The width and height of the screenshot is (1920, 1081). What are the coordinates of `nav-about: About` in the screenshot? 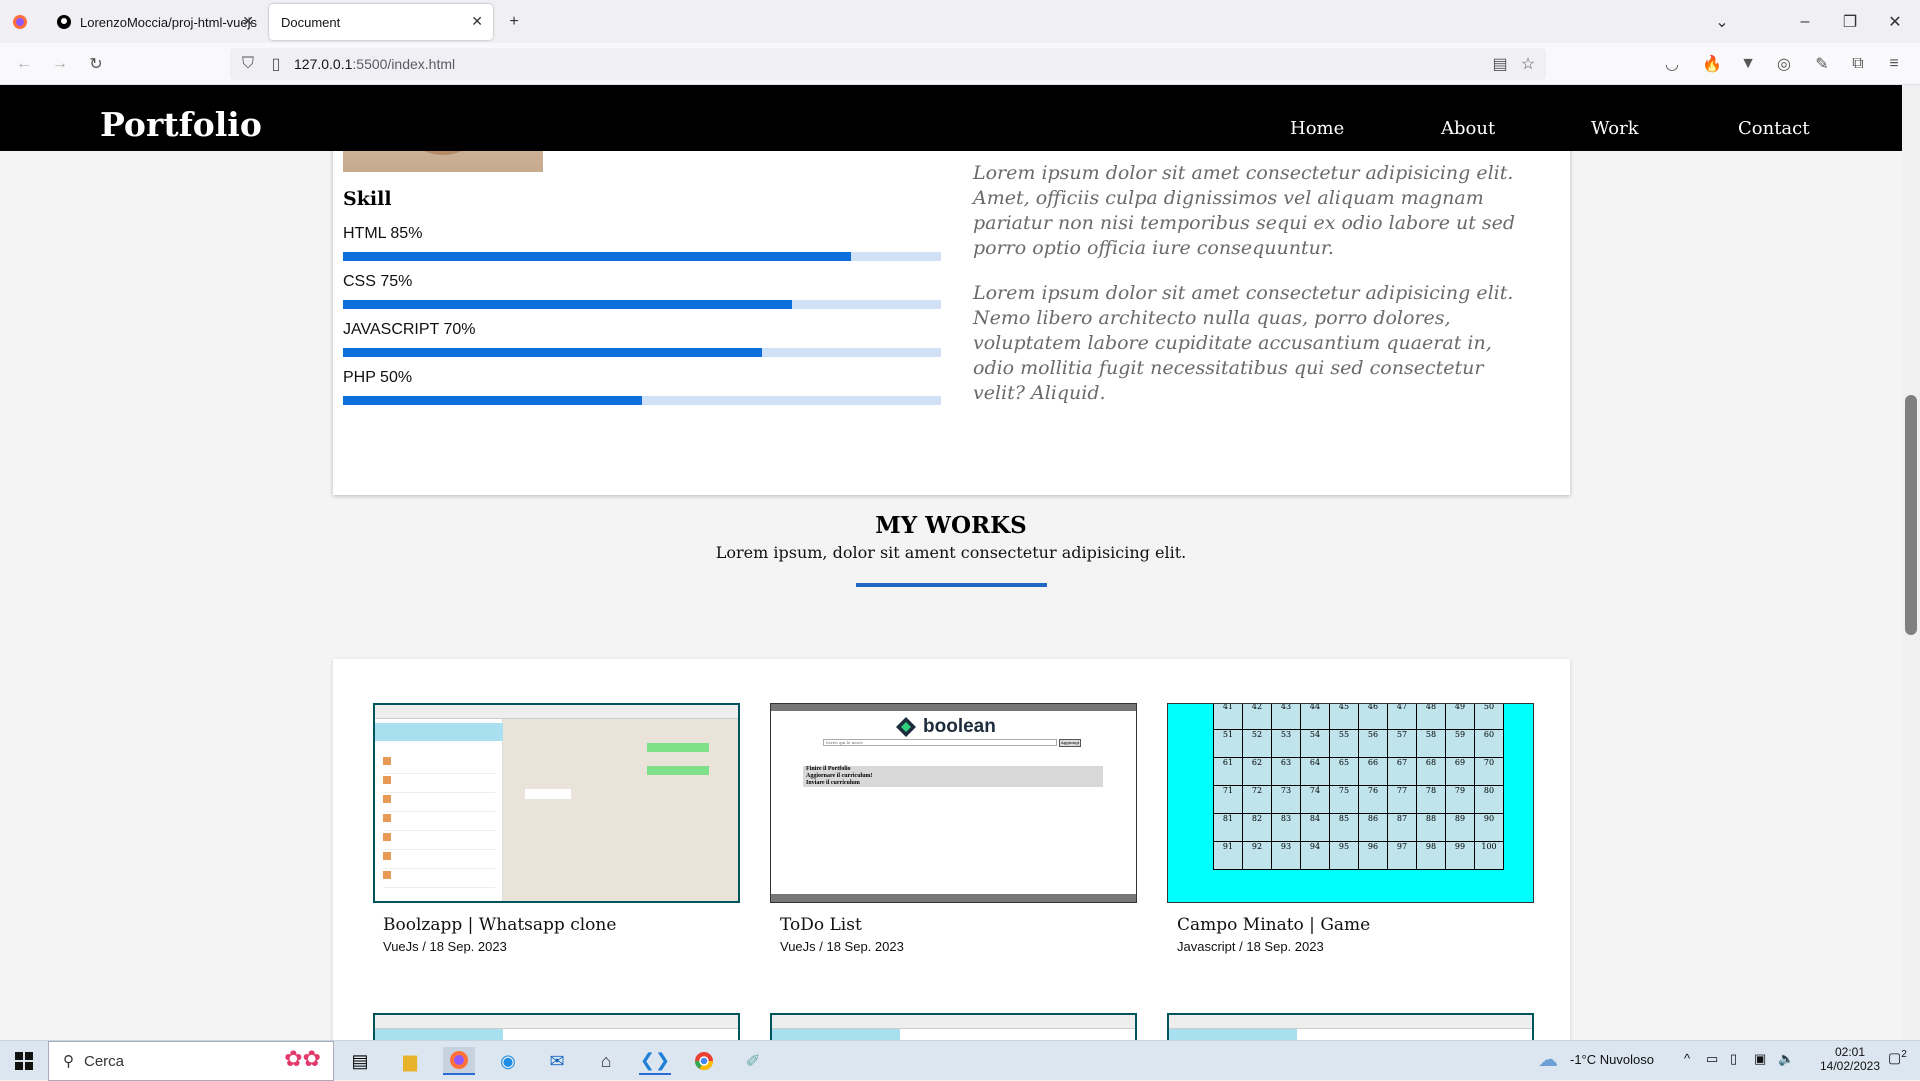 It's located at (1468, 128).